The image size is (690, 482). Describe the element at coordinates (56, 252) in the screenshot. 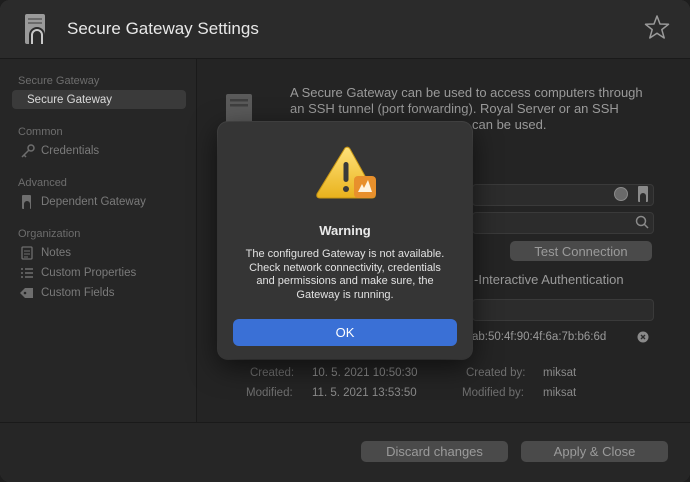

I see `sidebar-item-label: Notes` at that location.